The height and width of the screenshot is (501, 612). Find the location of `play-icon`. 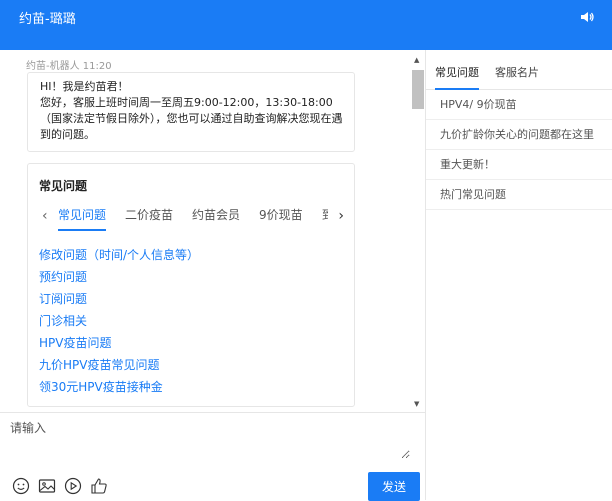

play-icon is located at coordinates (73, 486).